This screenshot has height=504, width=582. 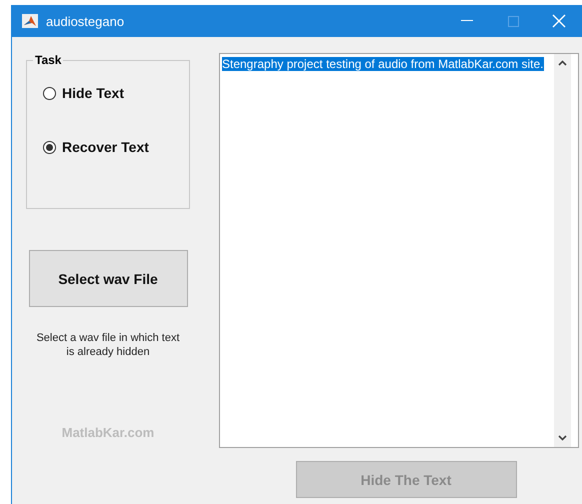 What do you see at coordinates (116, 147) in the screenshot?
I see `radio-option: Recover Text` at bounding box center [116, 147].